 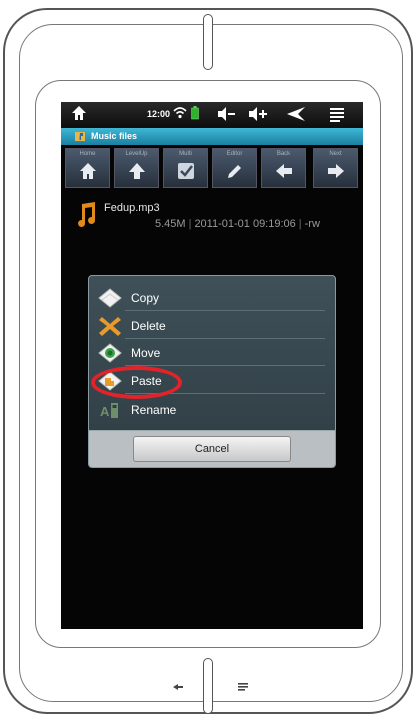 I want to click on hardware-back-button, so click(x=178, y=687).